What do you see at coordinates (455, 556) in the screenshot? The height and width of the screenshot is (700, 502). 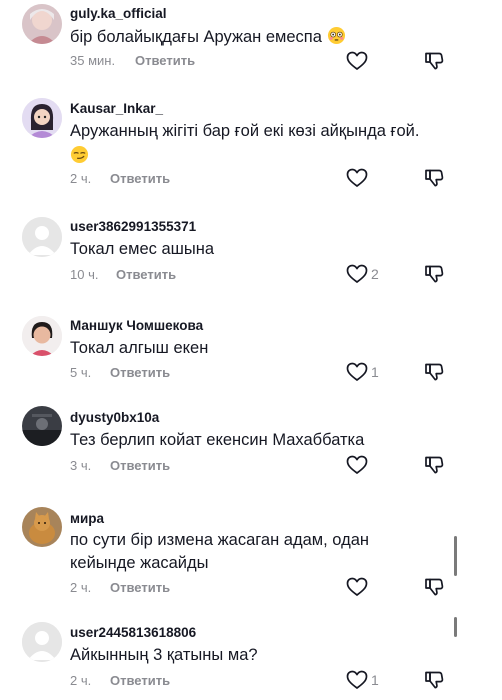 I see `scrollbar` at bounding box center [455, 556].